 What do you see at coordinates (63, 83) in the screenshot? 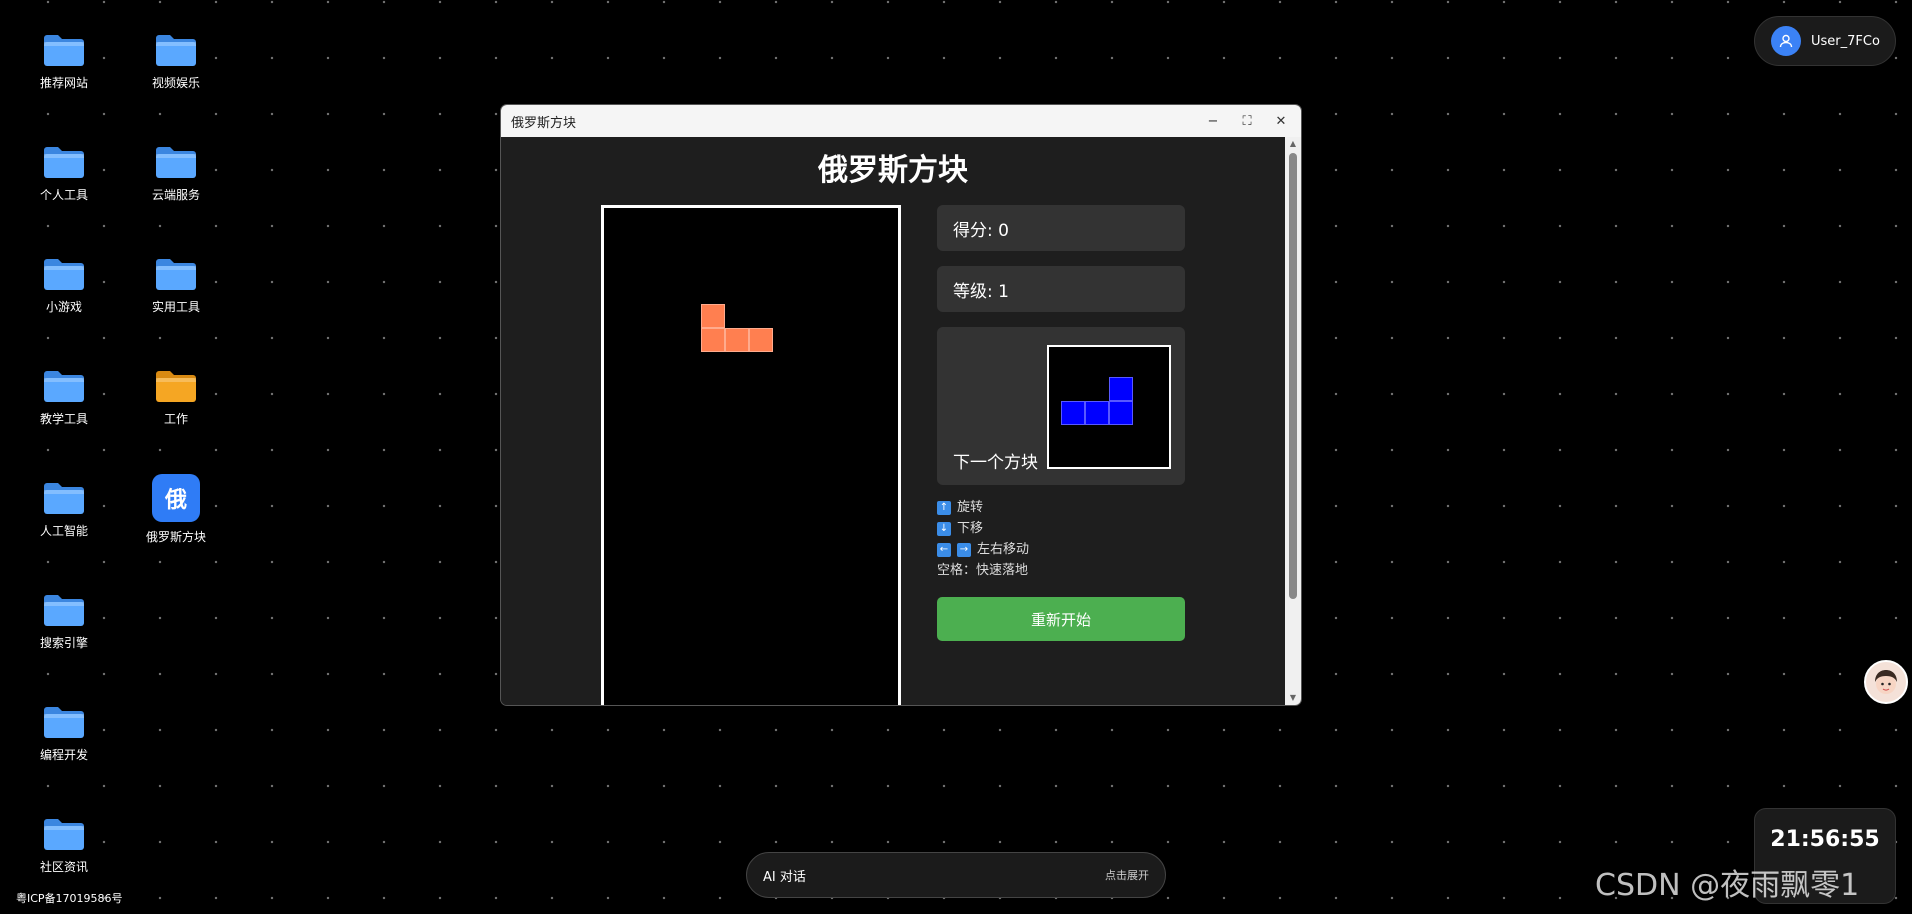
I see `desktop-icon-label: 推荐网站` at bounding box center [63, 83].